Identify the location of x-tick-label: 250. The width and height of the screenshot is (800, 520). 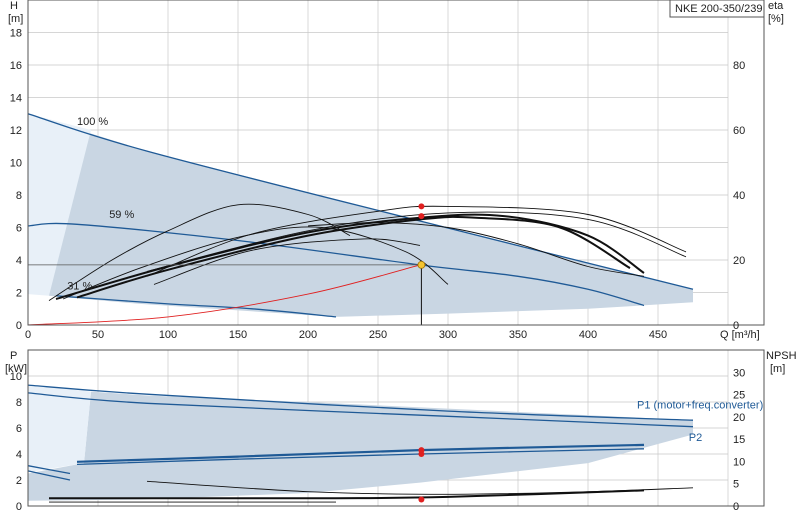
(378, 335).